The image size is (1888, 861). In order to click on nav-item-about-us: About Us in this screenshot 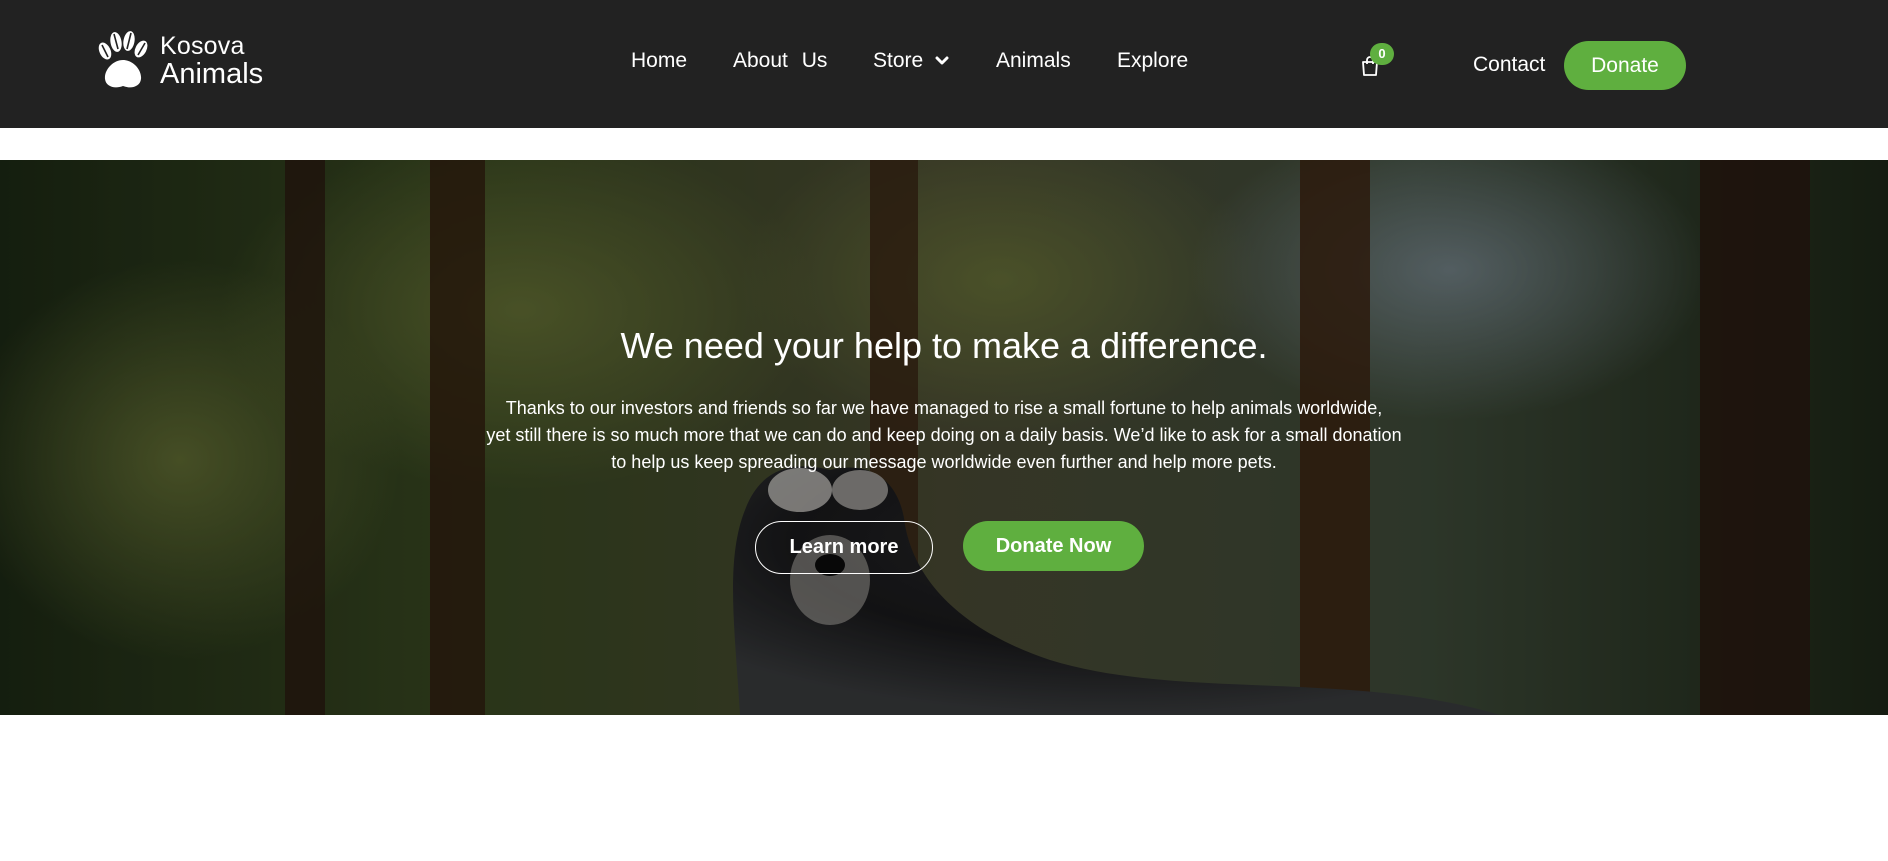, I will do `click(780, 61)`.